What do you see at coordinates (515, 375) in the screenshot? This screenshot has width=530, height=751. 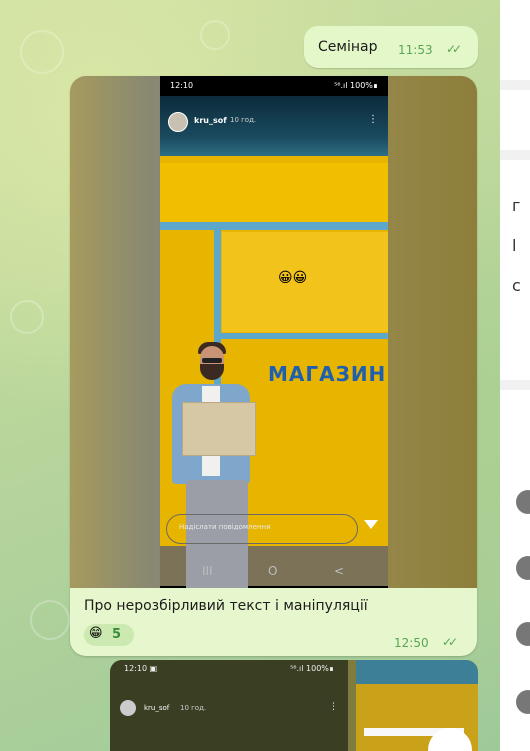 I see `right-panel: г l с` at bounding box center [515, 375].